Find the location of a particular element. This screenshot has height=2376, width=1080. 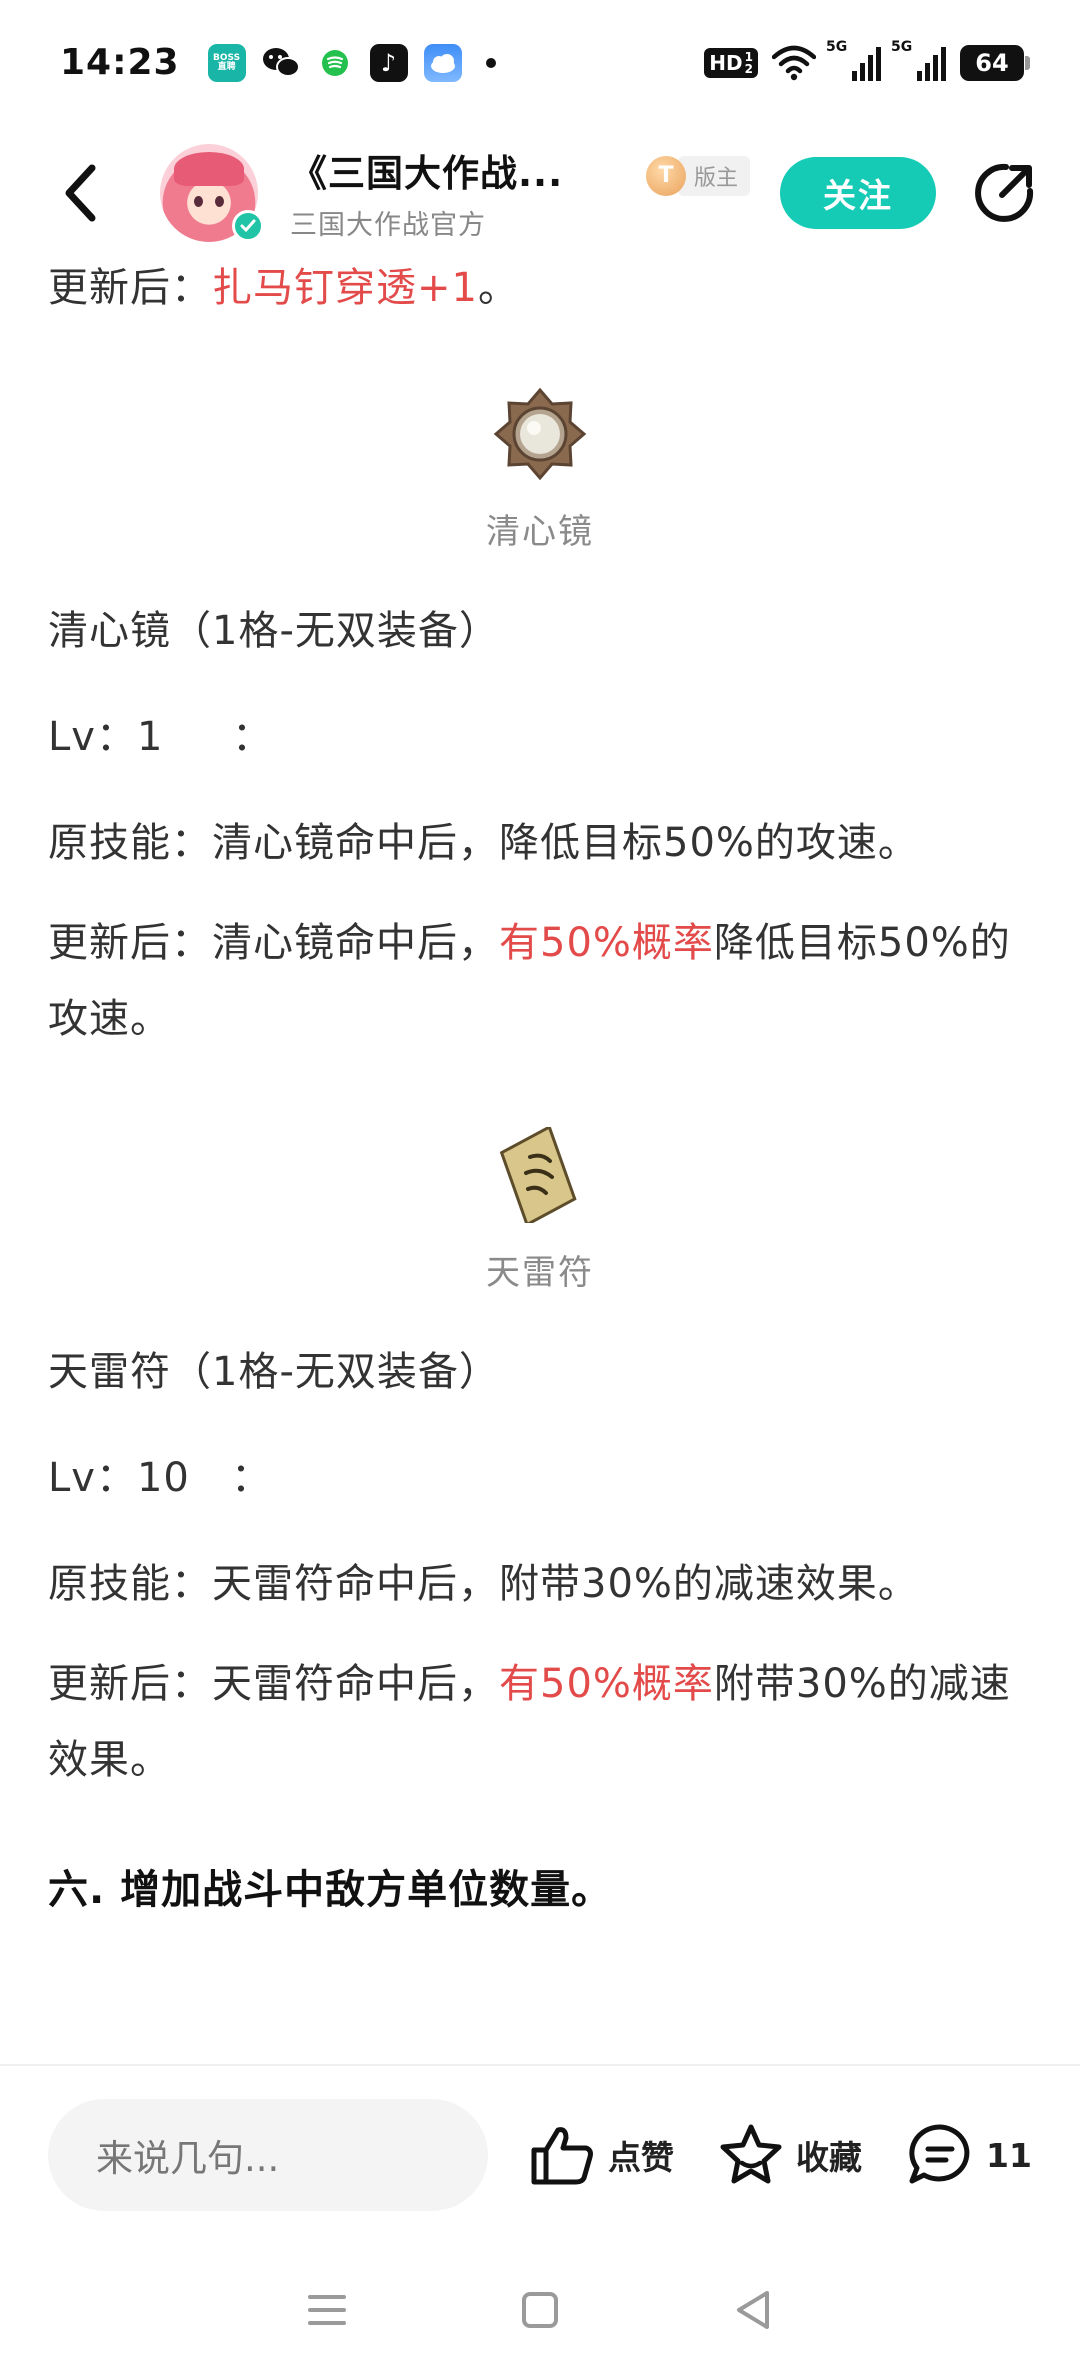

status-bar: 14:23 BOSS 直聘 ♪ HD 12 5G 5G 64 is located at coordinates (540, 62).